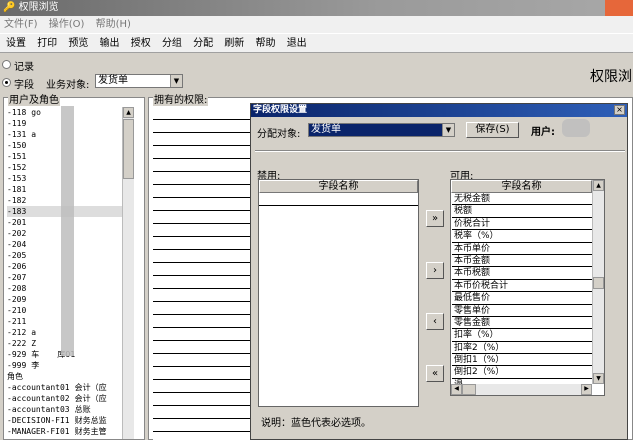 This screenshot has height=440, width=633. I want to click on available-field-item: 扣率（%）, so click(522, 335).